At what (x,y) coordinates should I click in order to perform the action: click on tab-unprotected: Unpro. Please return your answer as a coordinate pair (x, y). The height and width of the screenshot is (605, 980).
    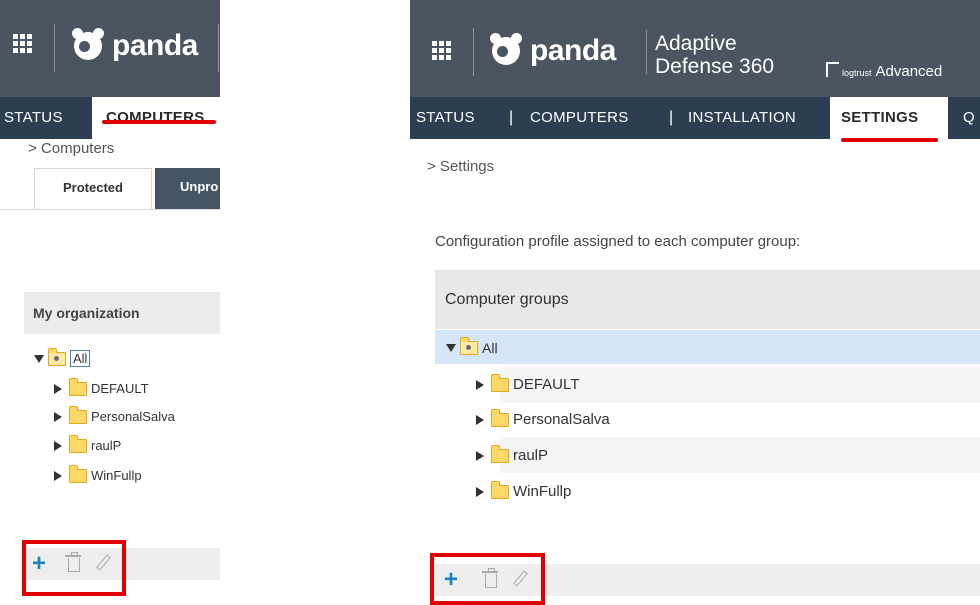
    Looking at the image, I should click on (187, 188).